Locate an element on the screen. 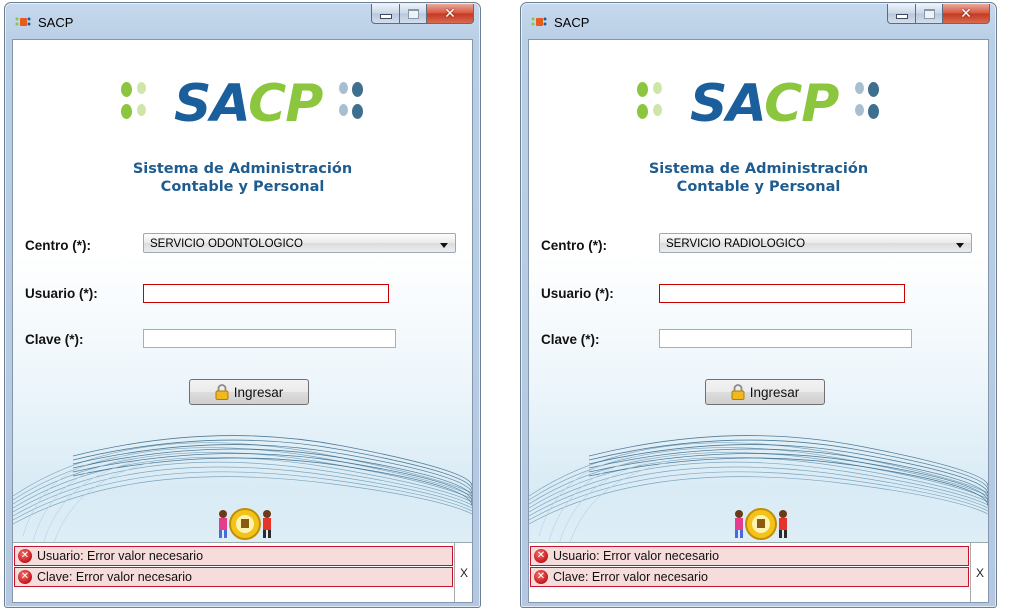 Image resolution: width=1013 pixels, height=610 pixels. centro-dropdown: SERVICIO RADIOLOGICO is located at coordinates (815, 243).